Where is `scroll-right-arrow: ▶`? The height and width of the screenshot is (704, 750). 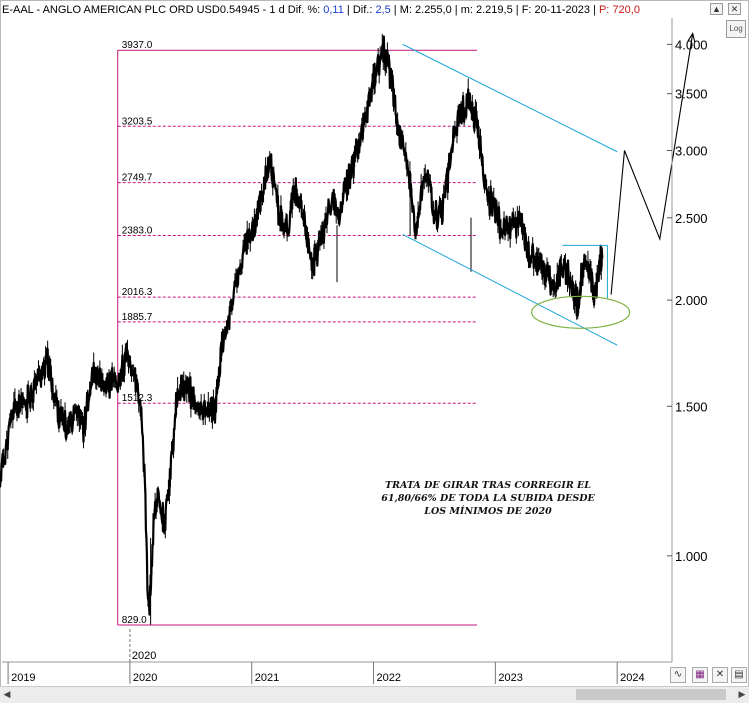 scroll-right-arrow: ▶ is located at coordinates (742, 694).